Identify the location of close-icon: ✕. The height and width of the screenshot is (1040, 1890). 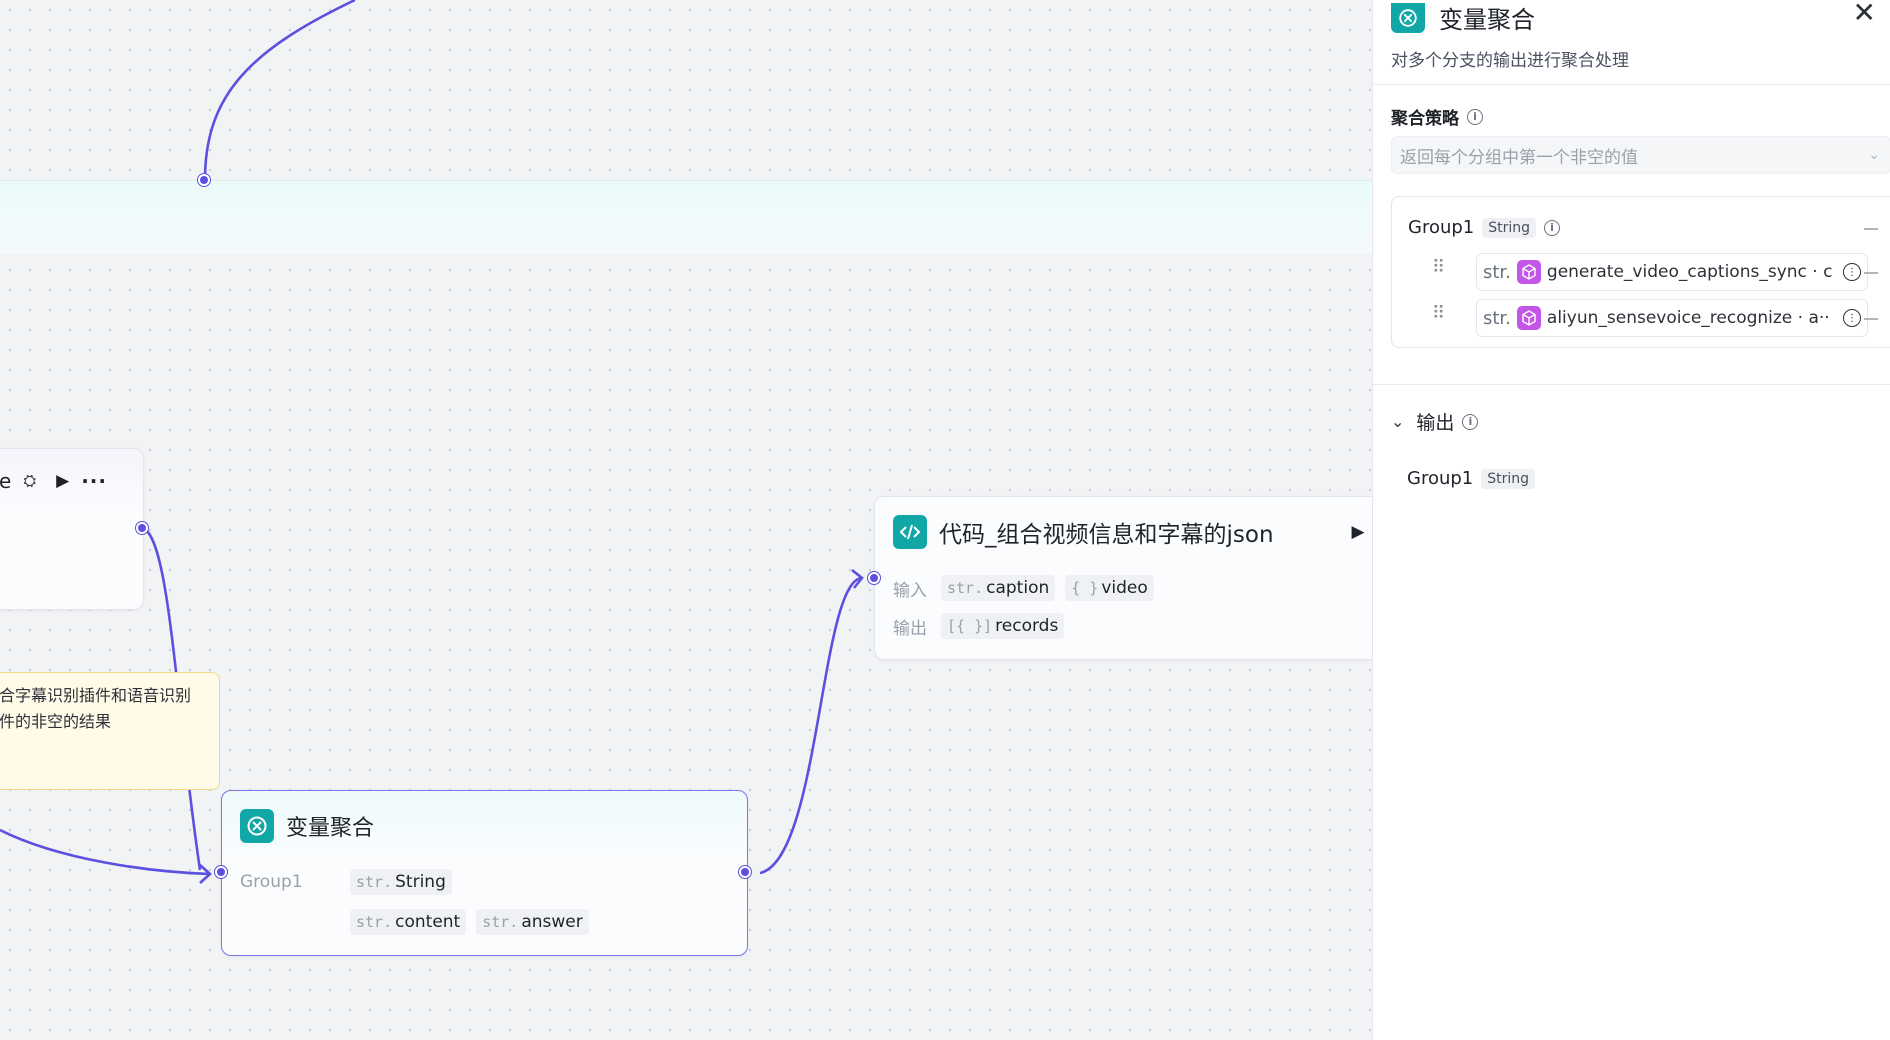
(1864, 14).